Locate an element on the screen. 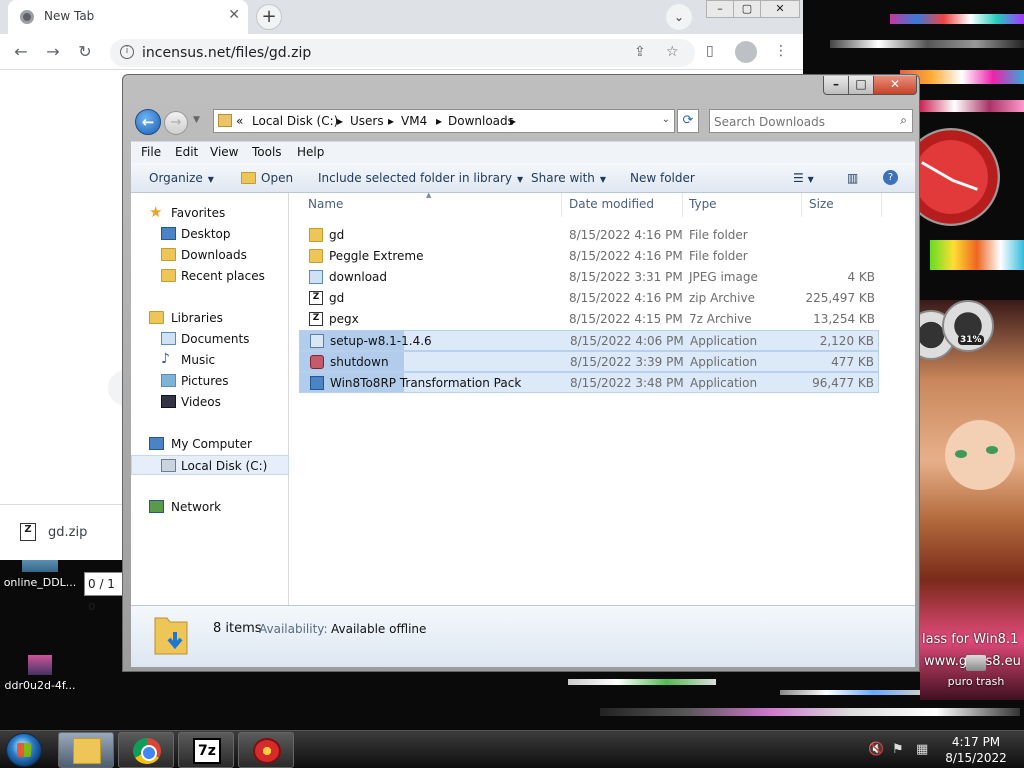  include-in-library-button: Include selected folder in library ▼ is located at coordinates (420, 178).